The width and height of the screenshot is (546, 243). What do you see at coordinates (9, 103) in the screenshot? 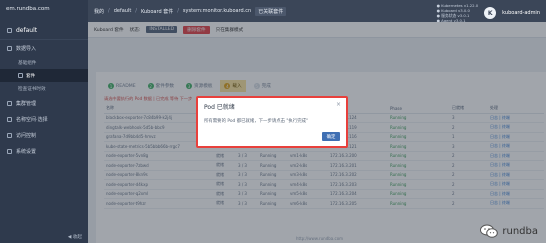
I see `cluster-icon` at bounding box center [9, 103].